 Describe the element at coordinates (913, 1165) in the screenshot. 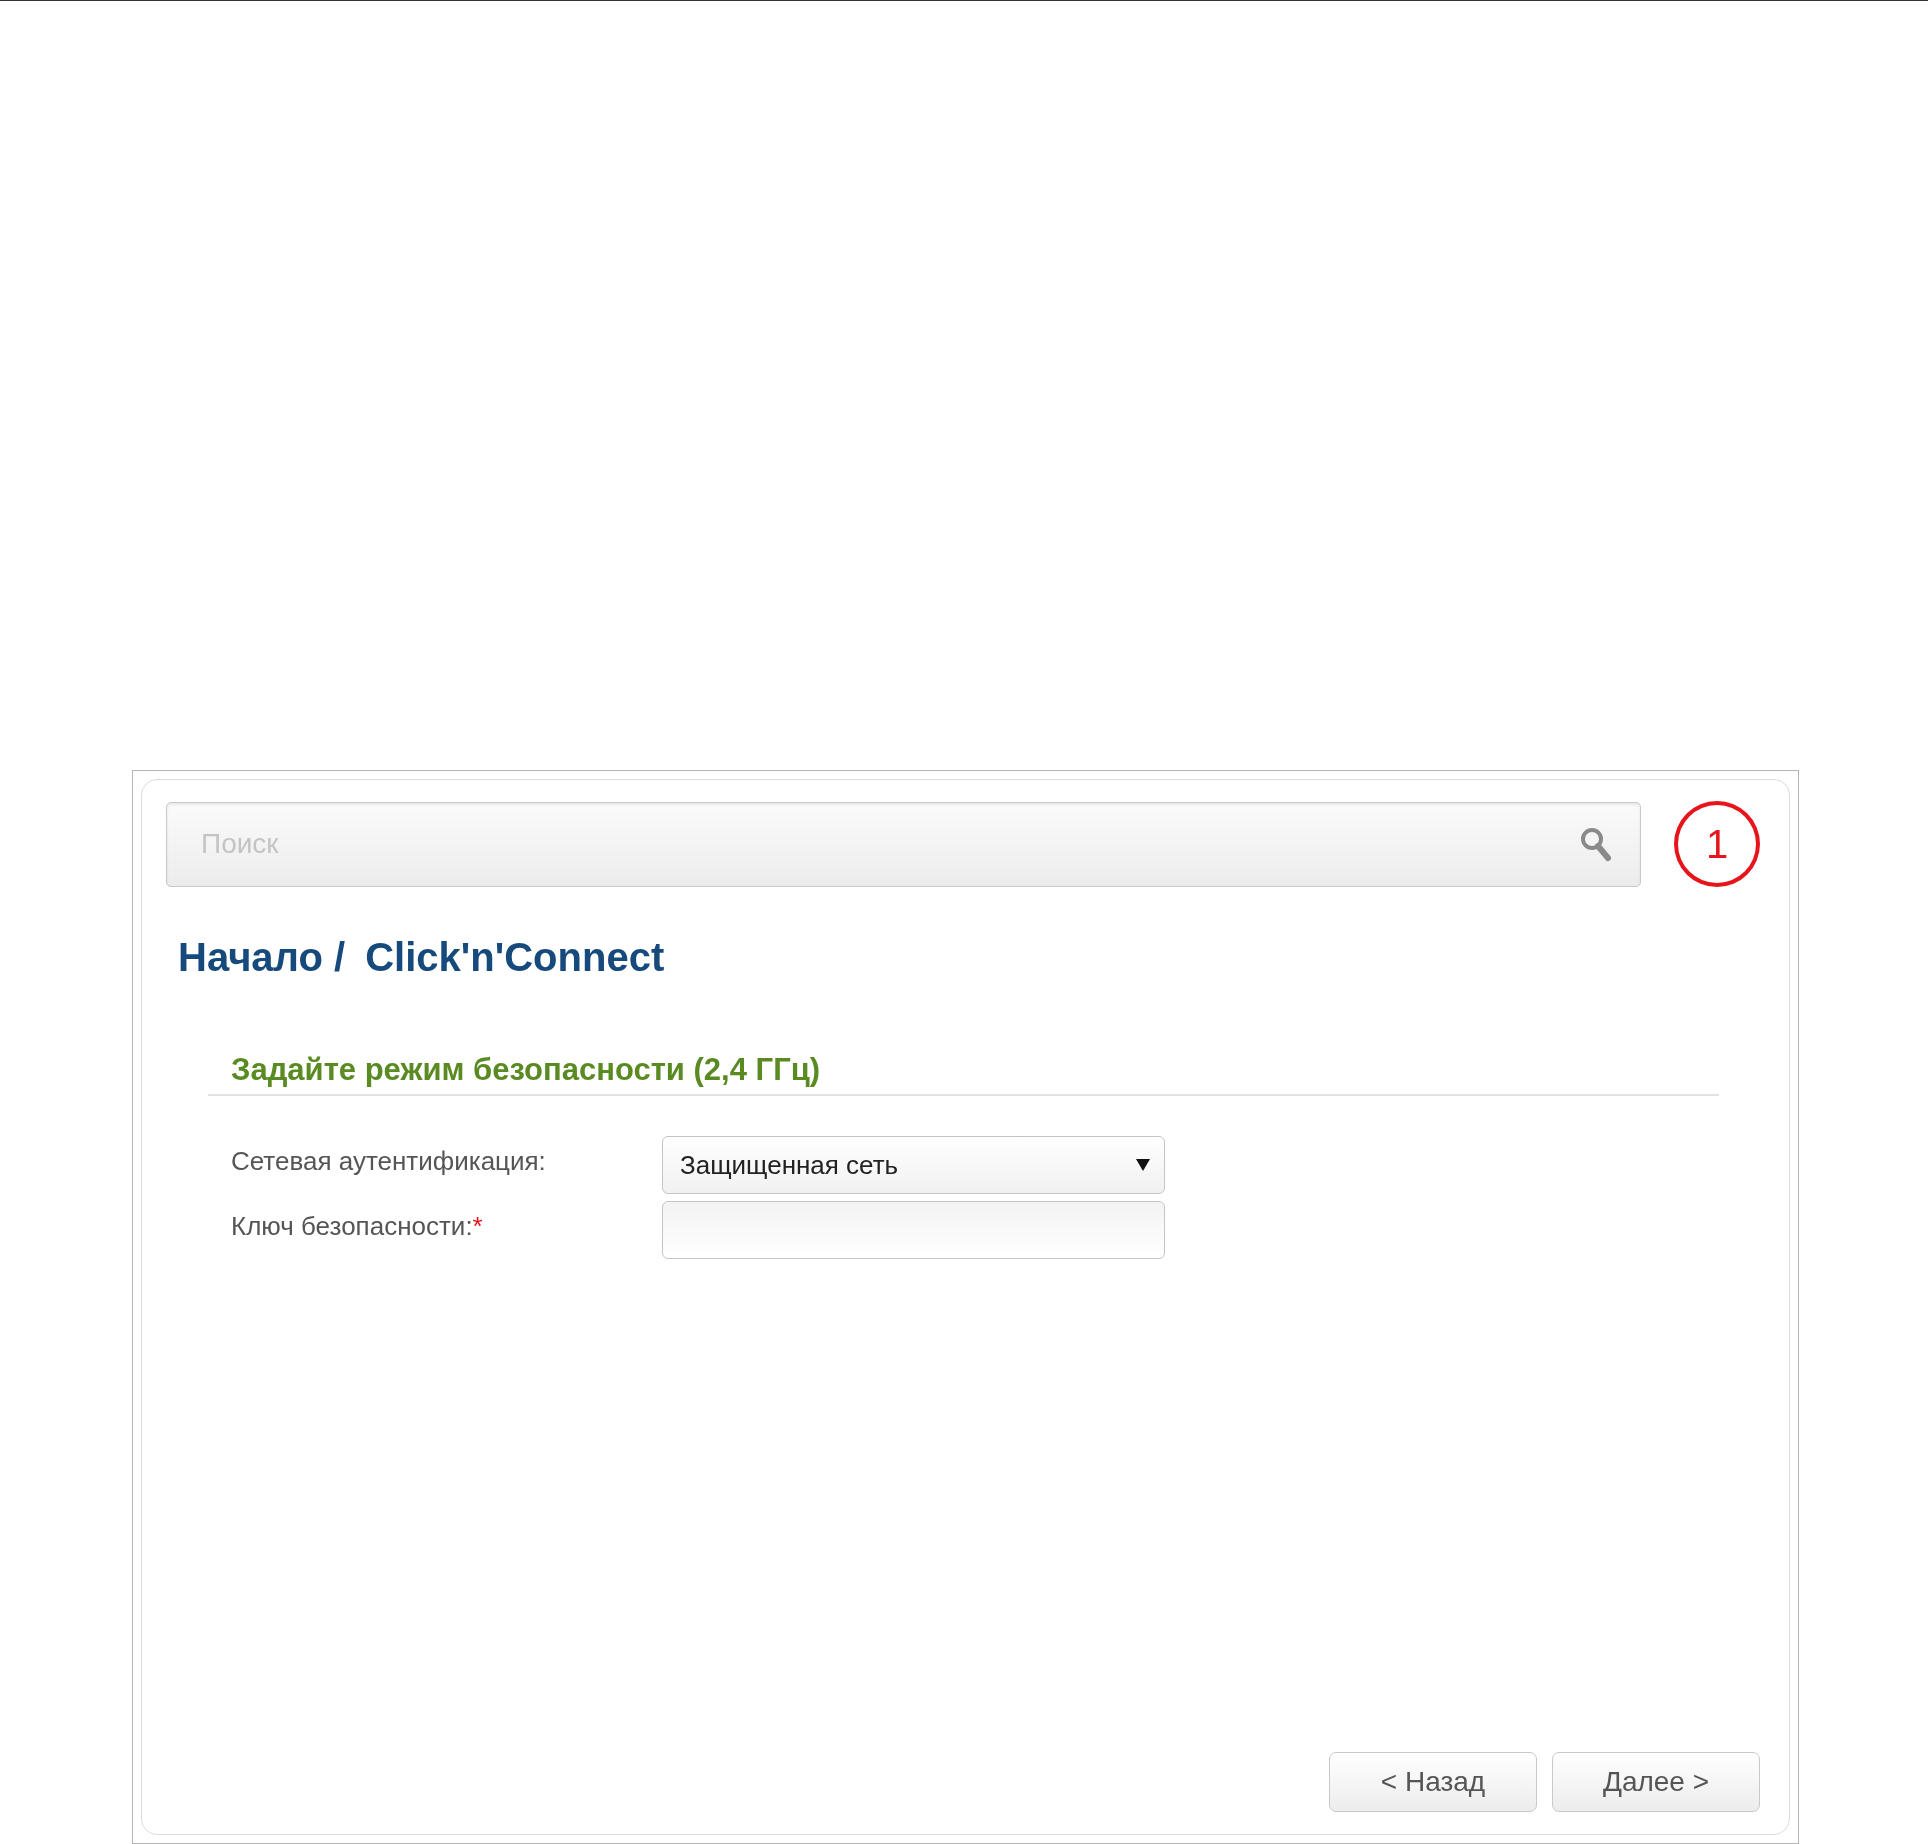

I see `dropdown: Защищенная сеть` at that location.